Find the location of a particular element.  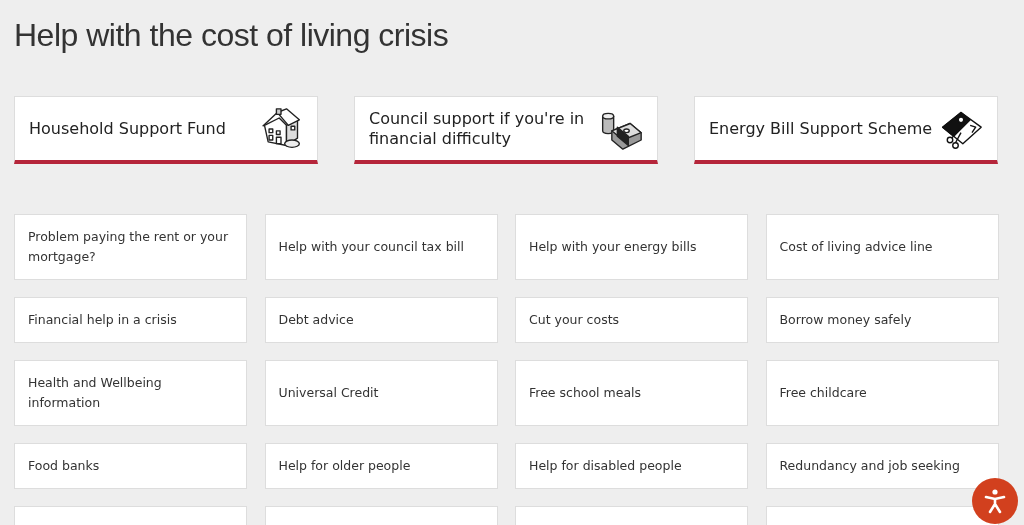

link-card: Redundancy and job seeking is located at coordinates (882, 466).